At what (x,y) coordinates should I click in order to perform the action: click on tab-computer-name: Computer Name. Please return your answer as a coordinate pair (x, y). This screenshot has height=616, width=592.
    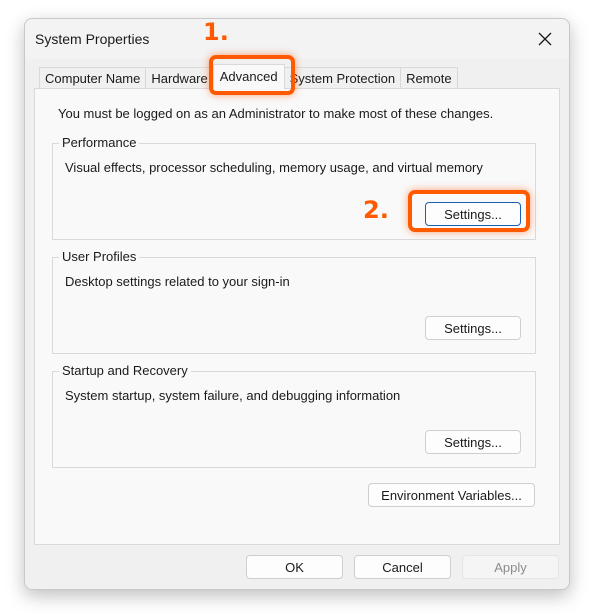
    Looking at the image, I should click on (93, 78).